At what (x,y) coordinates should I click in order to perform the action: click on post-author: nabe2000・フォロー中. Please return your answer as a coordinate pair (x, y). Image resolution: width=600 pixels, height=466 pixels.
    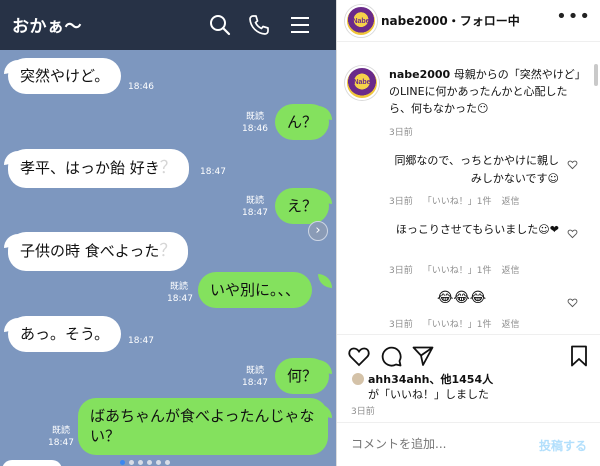
    Looking at the image, I should click on (450, 20).